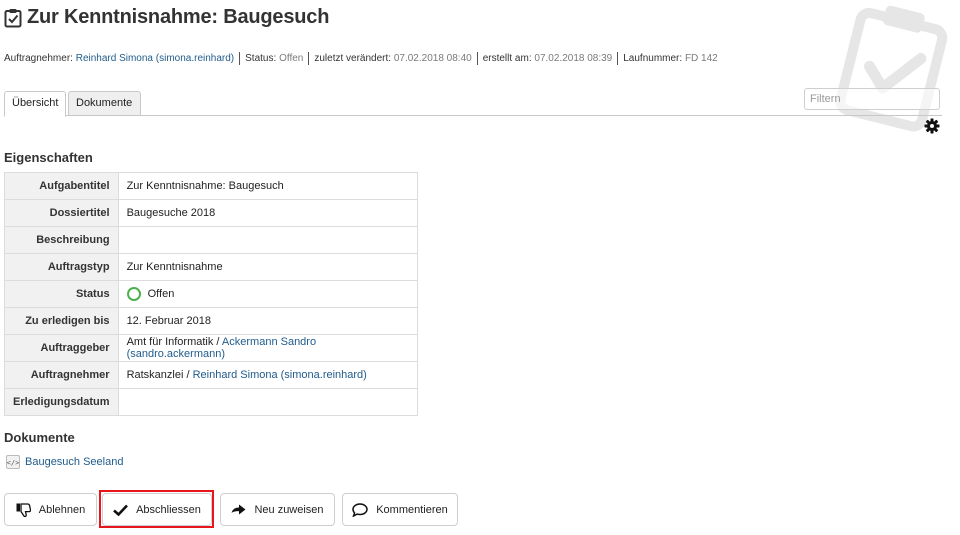 Image resolution: width=960 pixels, height=535 pixels. Describe the element at coordinates (178, 17) in the screenshot. I see `page-title: Zur Kenntnisnahme: Baugesuch` at that location.